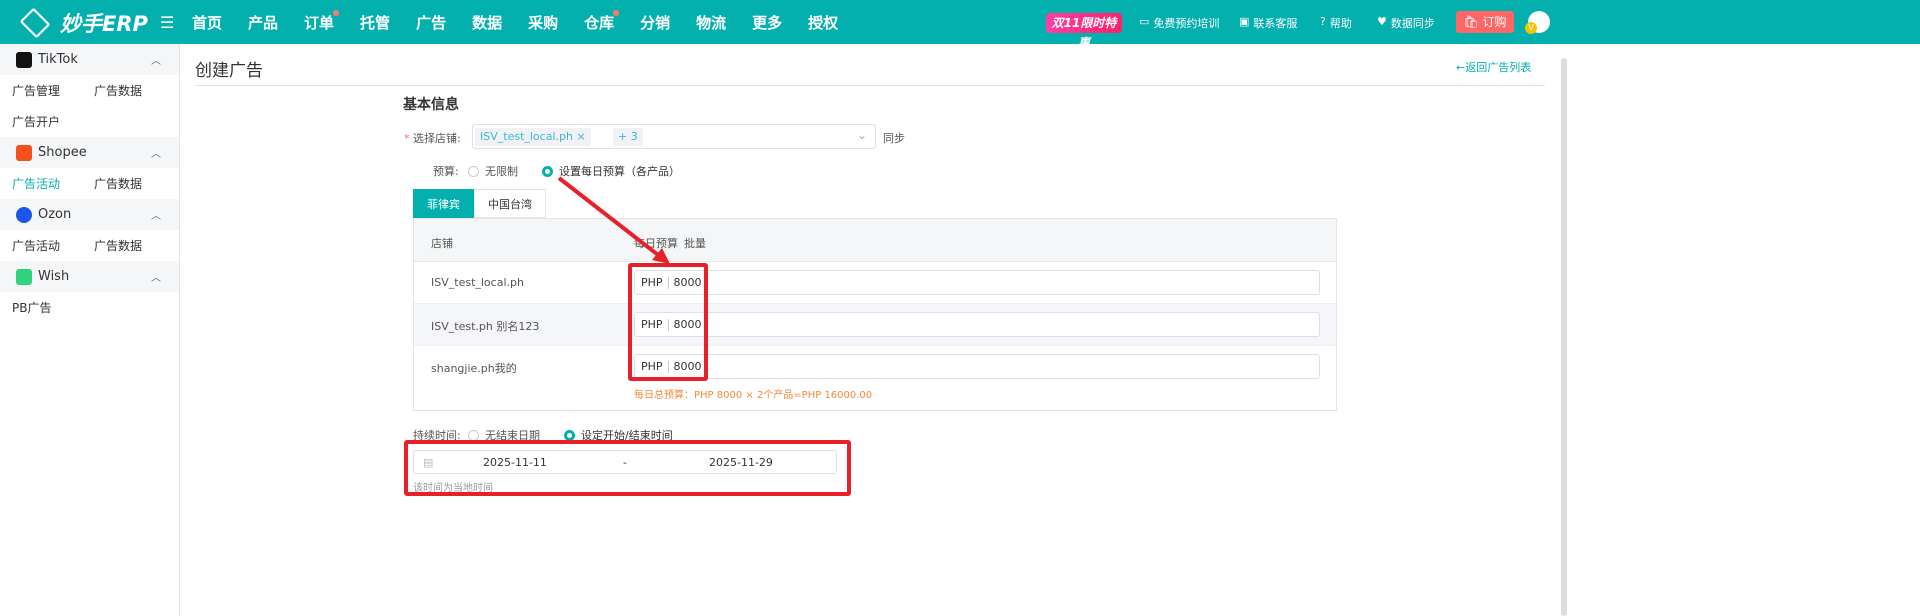  Describe the element at coordinates (894, 138) in the screenshot. I see `sync-button: 同步` at that location.